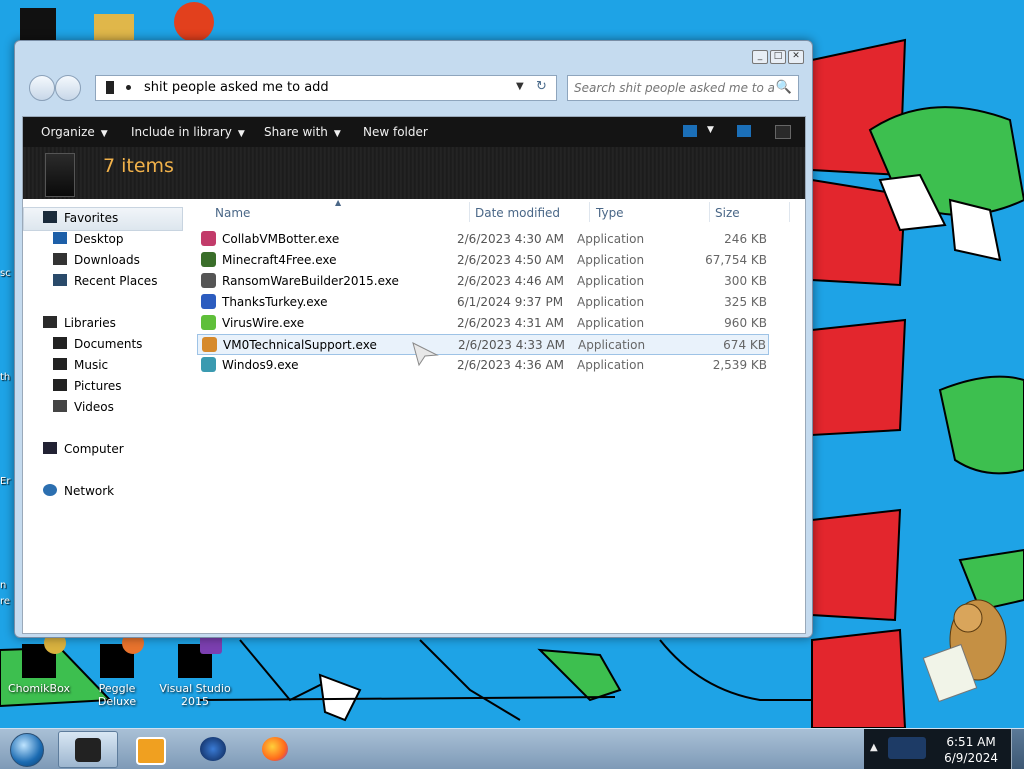  Describe the element at coordinates (96, 260) in the screenshot. I see `nav-downloads: Downloads` at that location.